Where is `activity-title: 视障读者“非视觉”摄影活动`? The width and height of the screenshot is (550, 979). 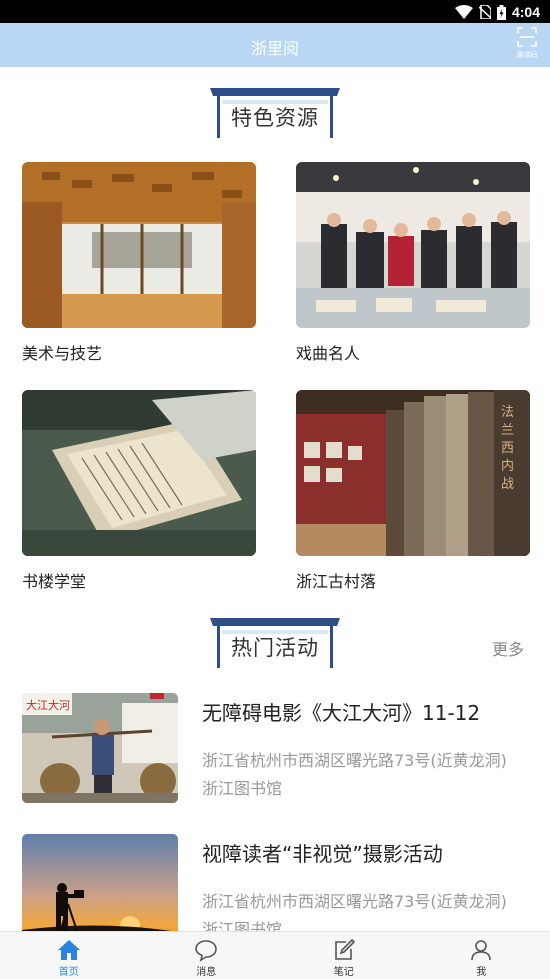 activity-title: 视障读者“非视觉”摄影活动 is located at coordinates (322, 854).